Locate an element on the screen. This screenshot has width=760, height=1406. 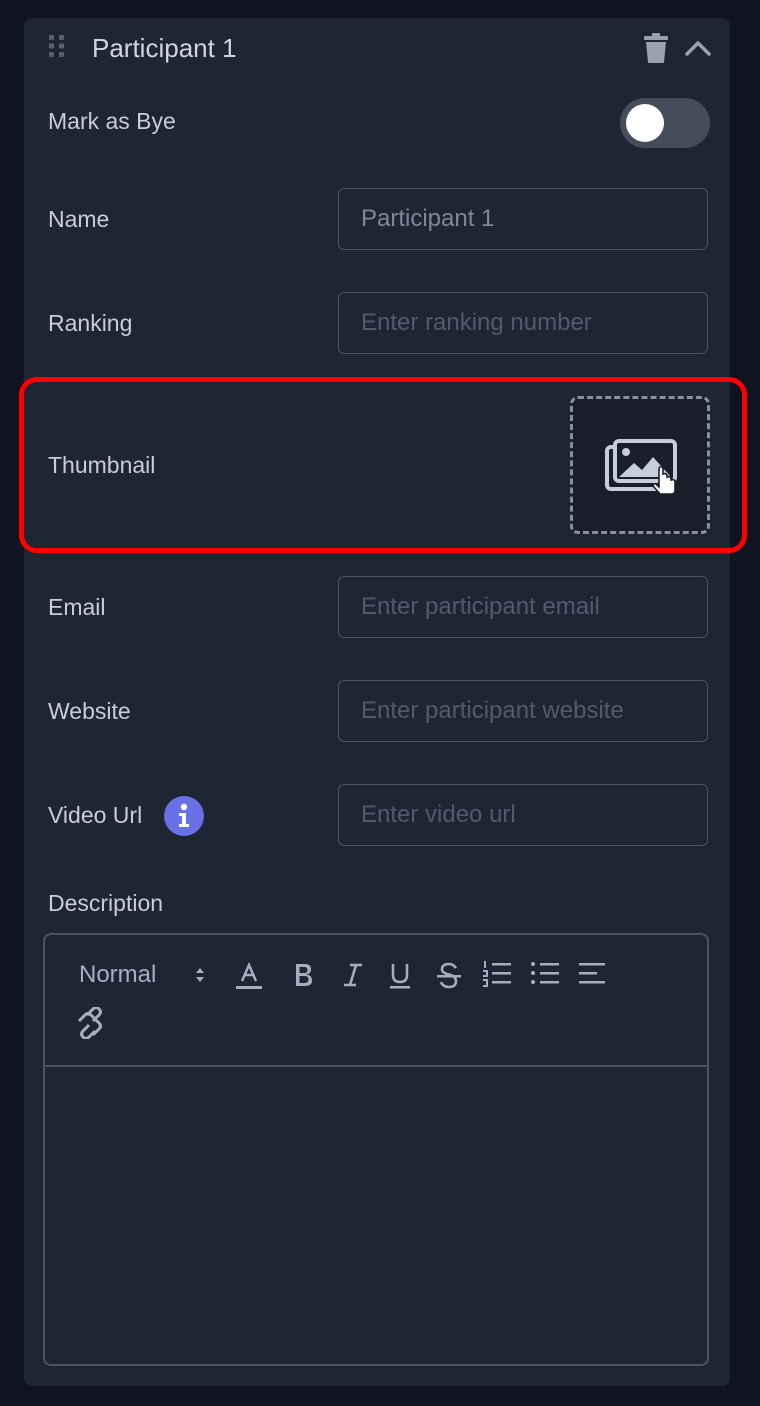
select-arrows-icon is located at coordinates (200, 975).